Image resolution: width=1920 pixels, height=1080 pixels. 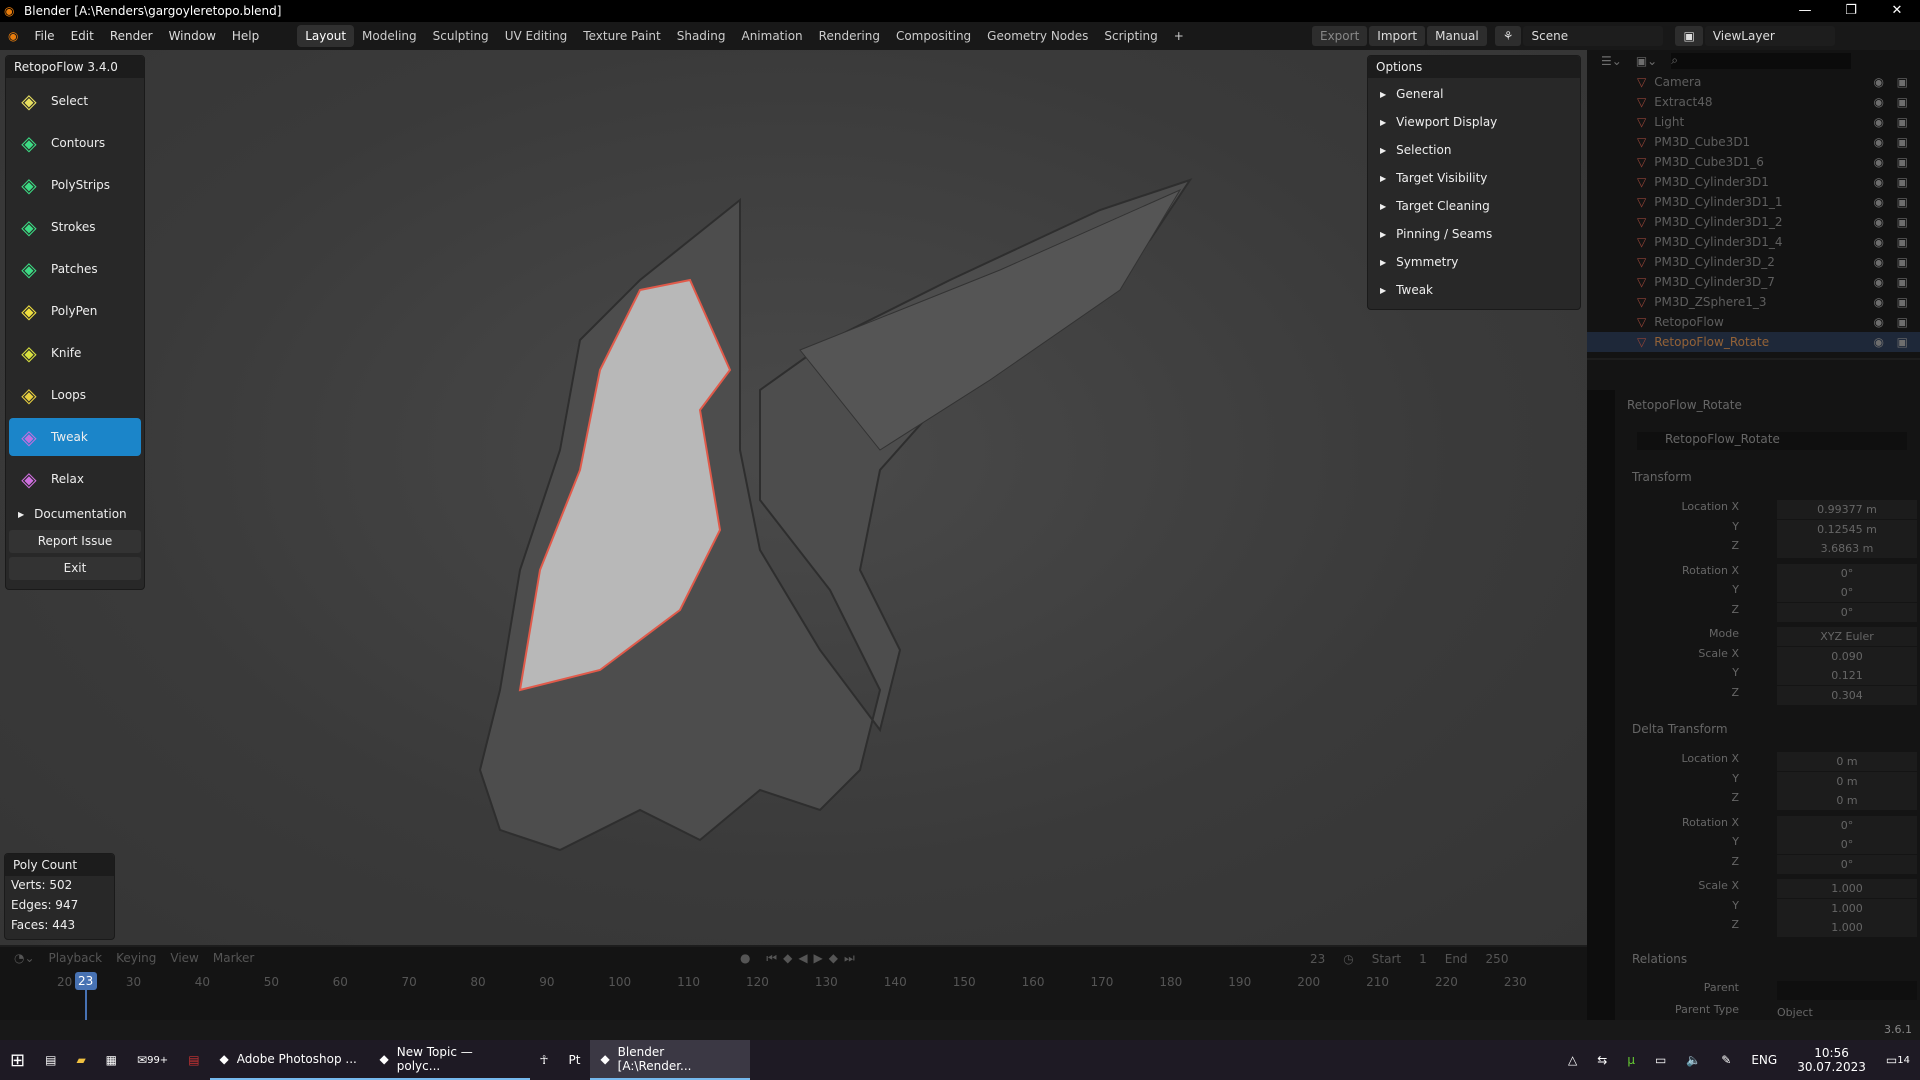 I want to click on outliner-item: ▽ PM3D_ZSphere1_3 ◉ ▣, so click(x=1753, y=302).